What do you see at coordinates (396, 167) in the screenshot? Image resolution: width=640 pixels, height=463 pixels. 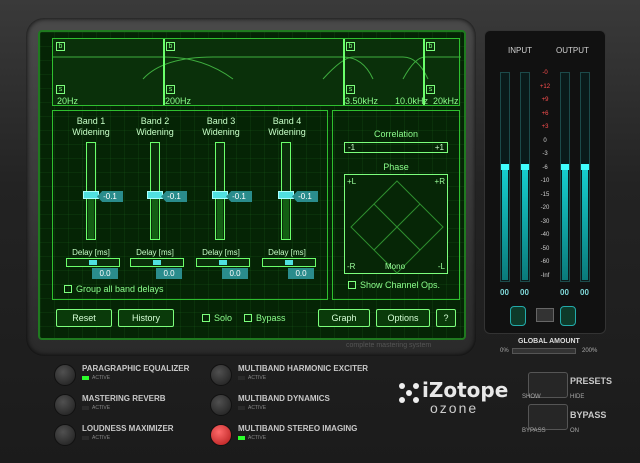 I see `phase-title: Phase` at bounding box center [396, 167].